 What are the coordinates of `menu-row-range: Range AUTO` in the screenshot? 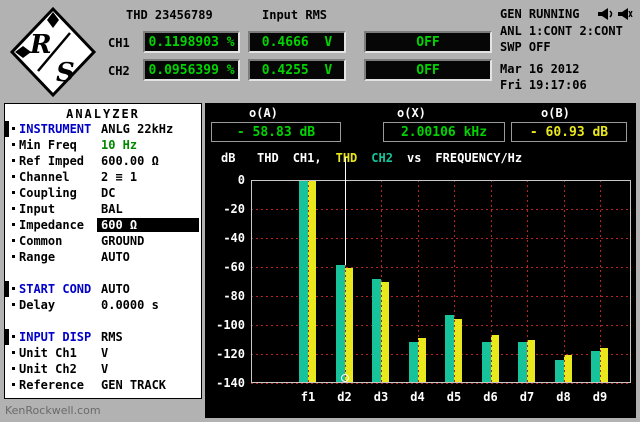 It's located at (103, 257).